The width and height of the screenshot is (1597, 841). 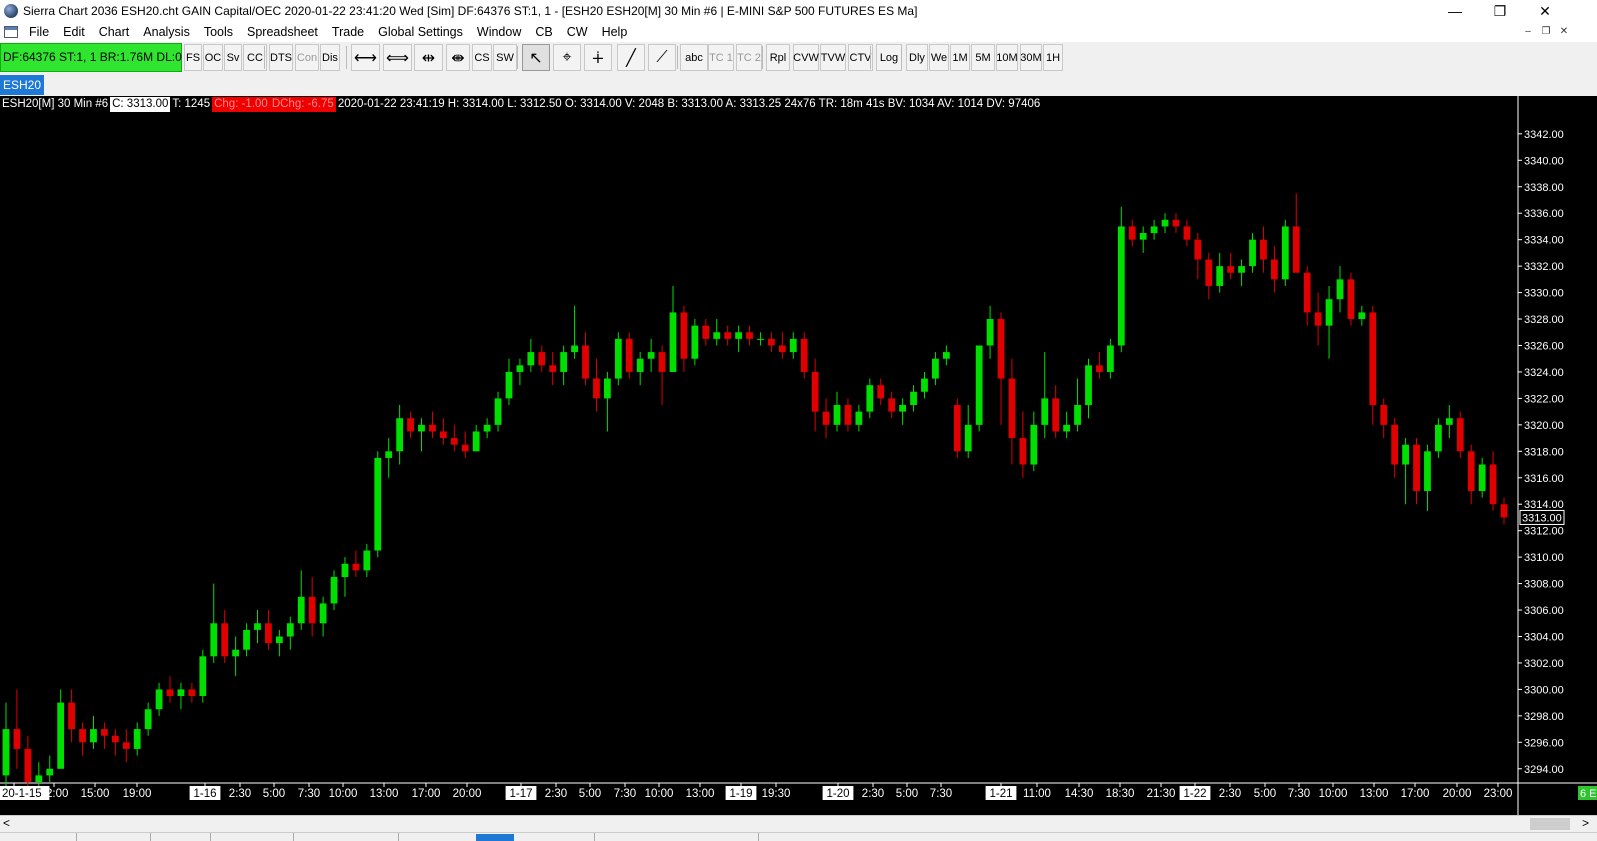 I want to click on price-tick-label: 3322.00, so click(x=1544, y=399).